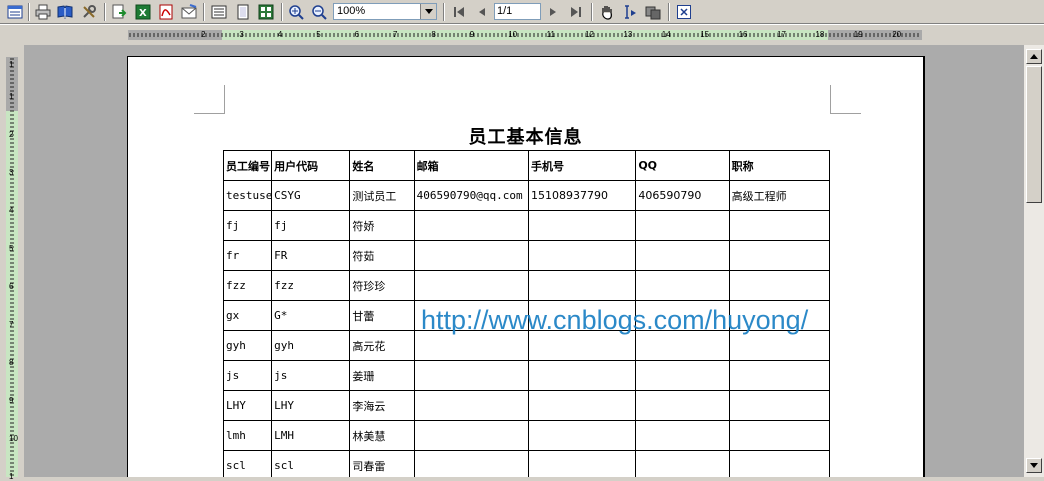  I want to click on scroll-up-button, so click(1034, 56).